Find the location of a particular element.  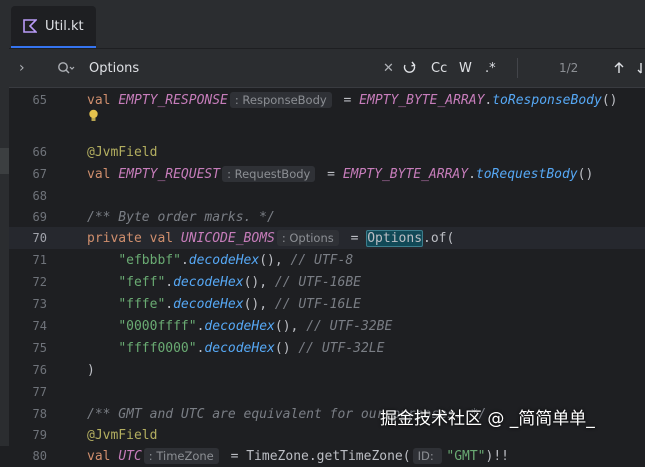

code-line: 71 "efbbbf".decodeHex(), // UTF-8 is located at coordinates (327, 260).